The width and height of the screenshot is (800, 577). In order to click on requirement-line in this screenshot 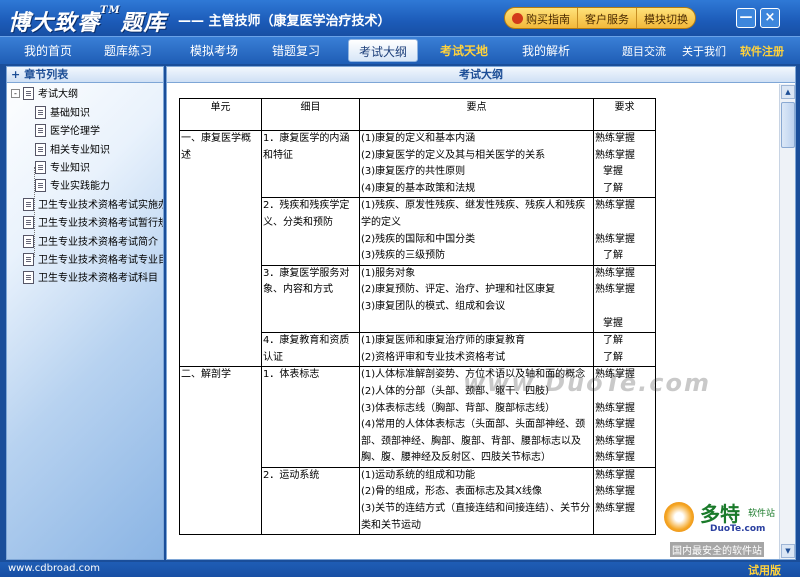, I will do `click(624, 307)`.